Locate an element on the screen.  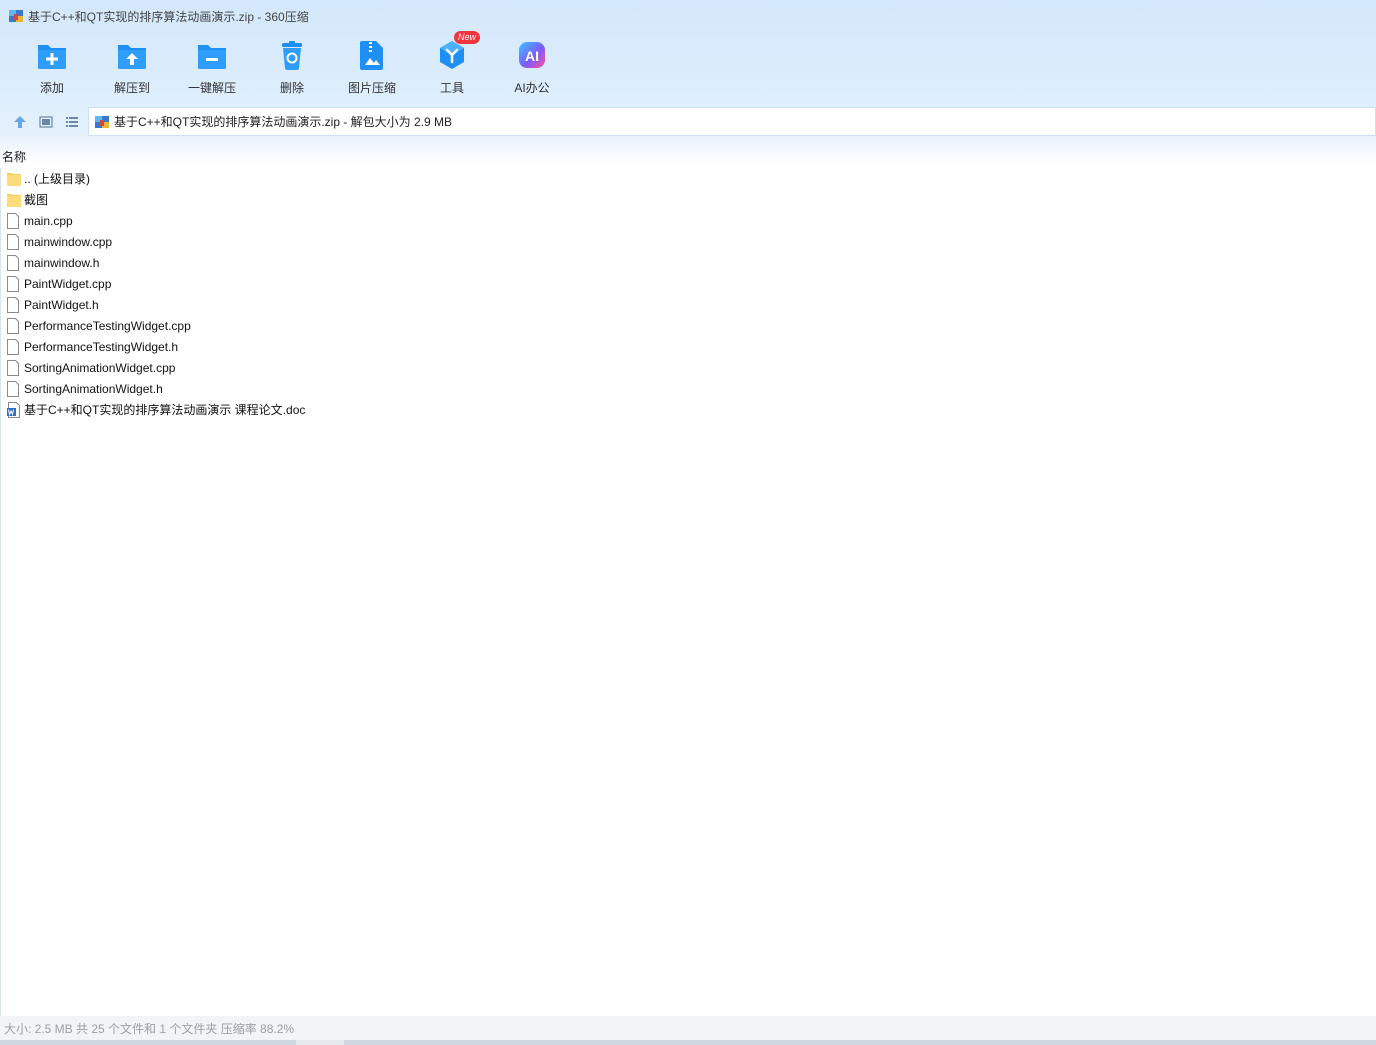
list-item: main.cpp is located at coordinates (688, 220).